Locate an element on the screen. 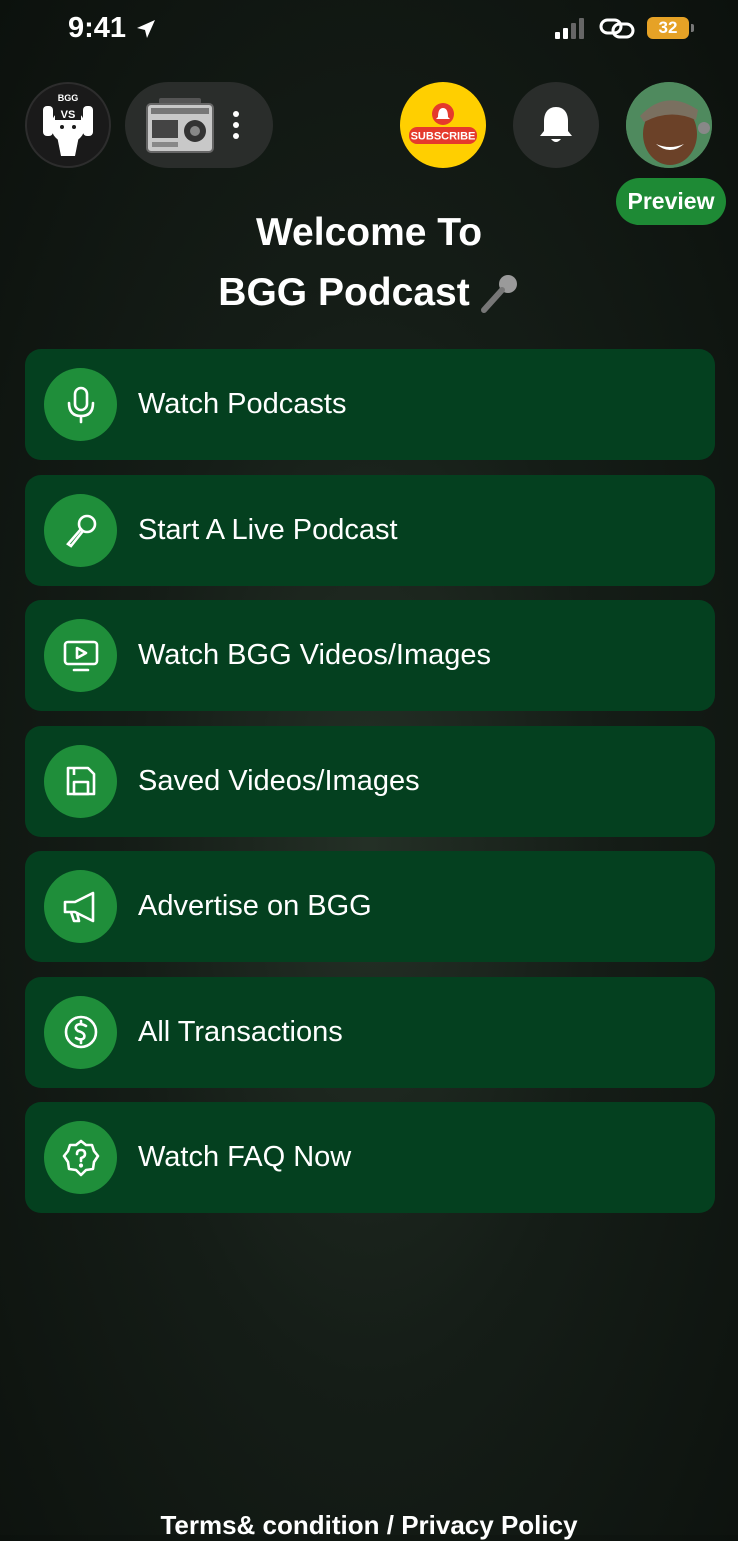  menu-item-watch-bgg-videos: Watch BGG Videos/Images is located at coordinates (370, 655).